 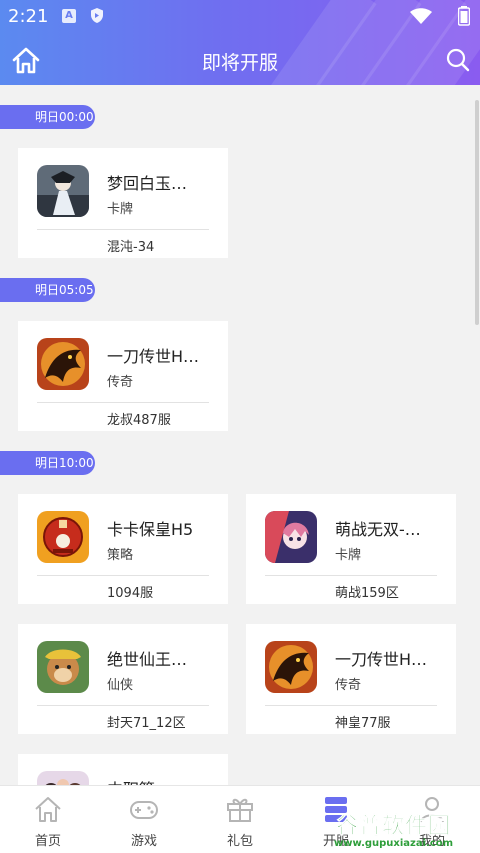 I want to click on game-card: 一刀传世H… 传奇 龙叔487服, so click(x=123, y=376).